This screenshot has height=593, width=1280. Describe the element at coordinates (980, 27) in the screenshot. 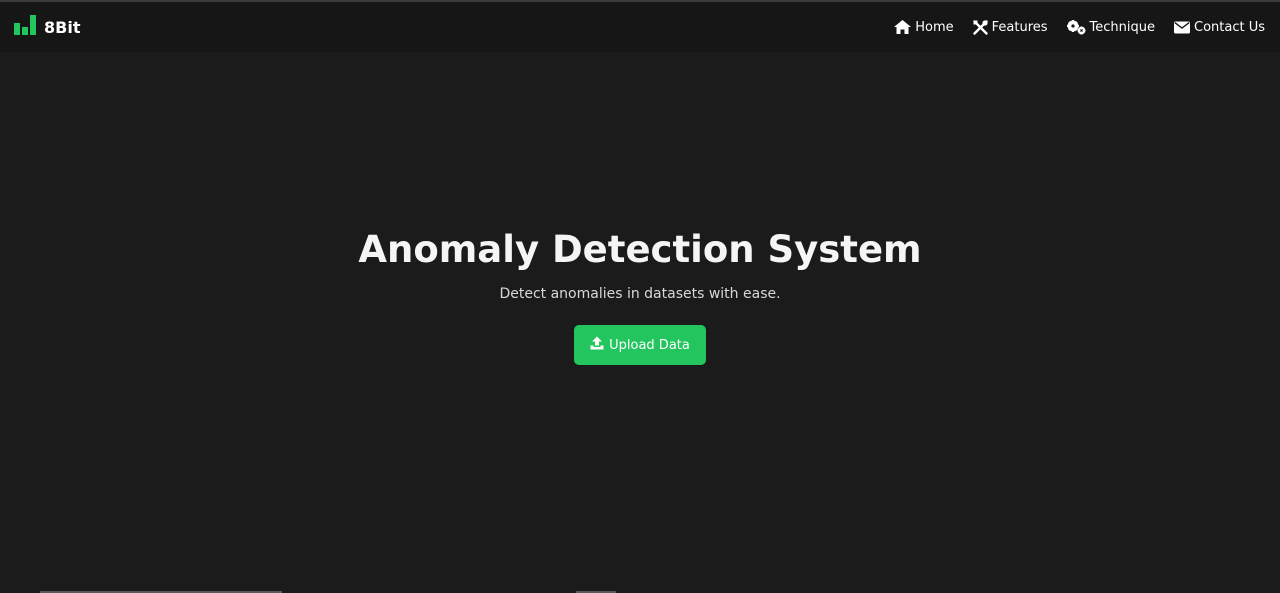

I see `tools-icon` at that location.